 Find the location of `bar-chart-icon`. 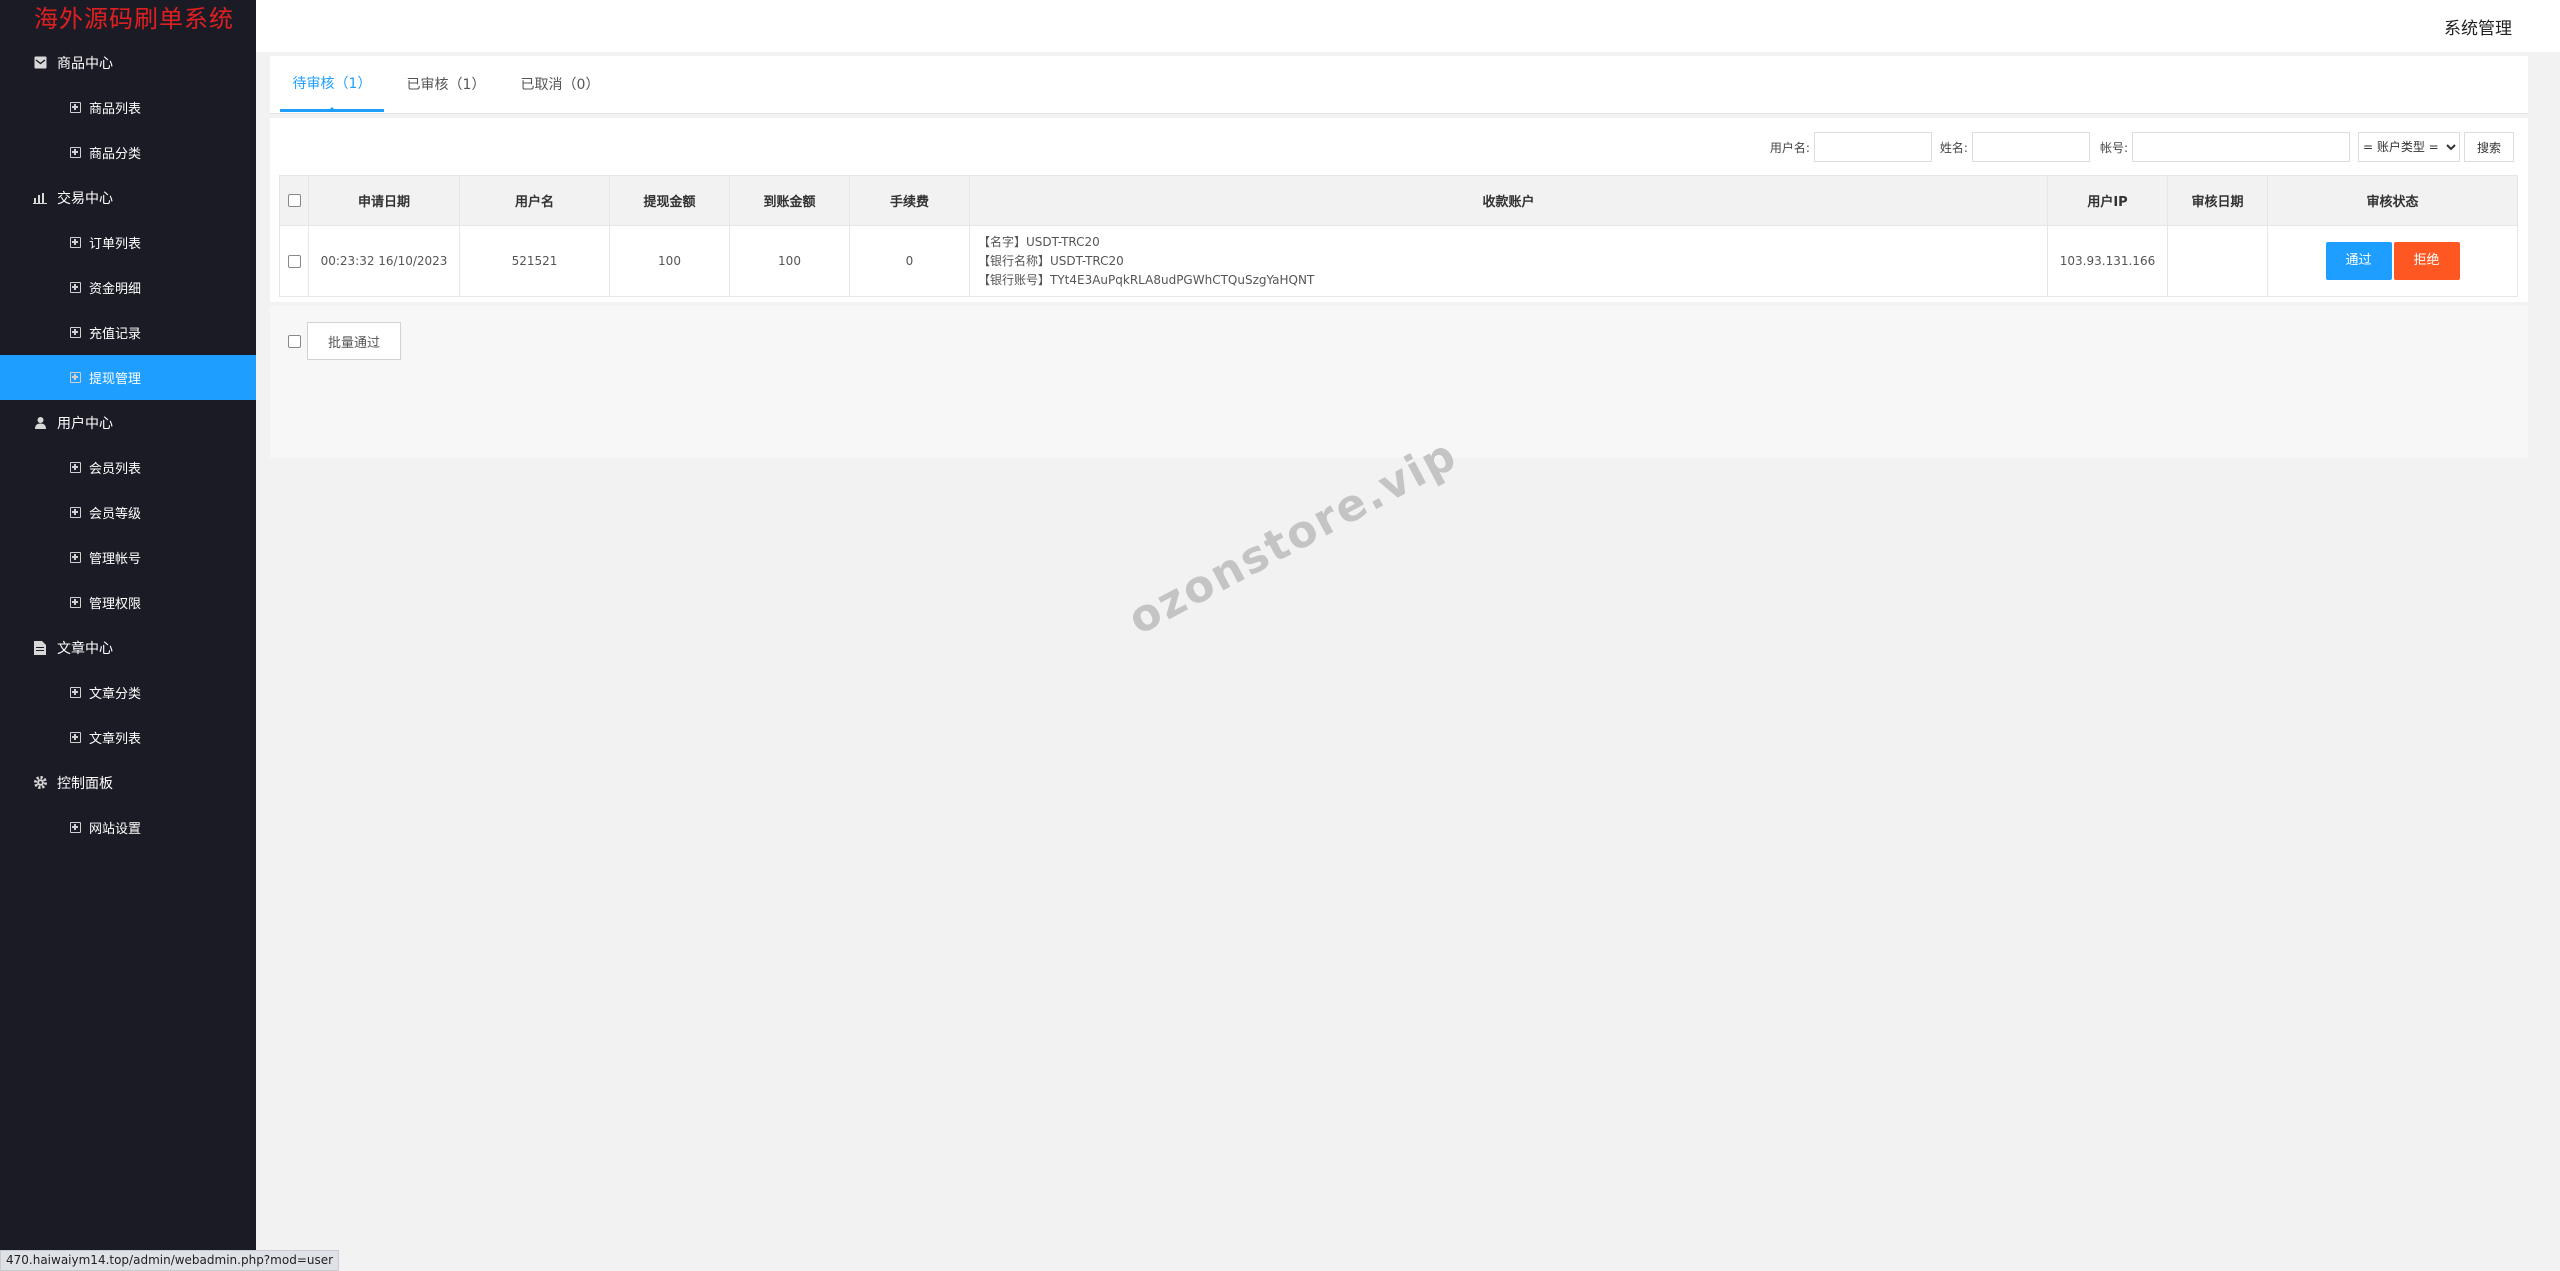

bar-chart-icon is located at coordinates (40, 198).